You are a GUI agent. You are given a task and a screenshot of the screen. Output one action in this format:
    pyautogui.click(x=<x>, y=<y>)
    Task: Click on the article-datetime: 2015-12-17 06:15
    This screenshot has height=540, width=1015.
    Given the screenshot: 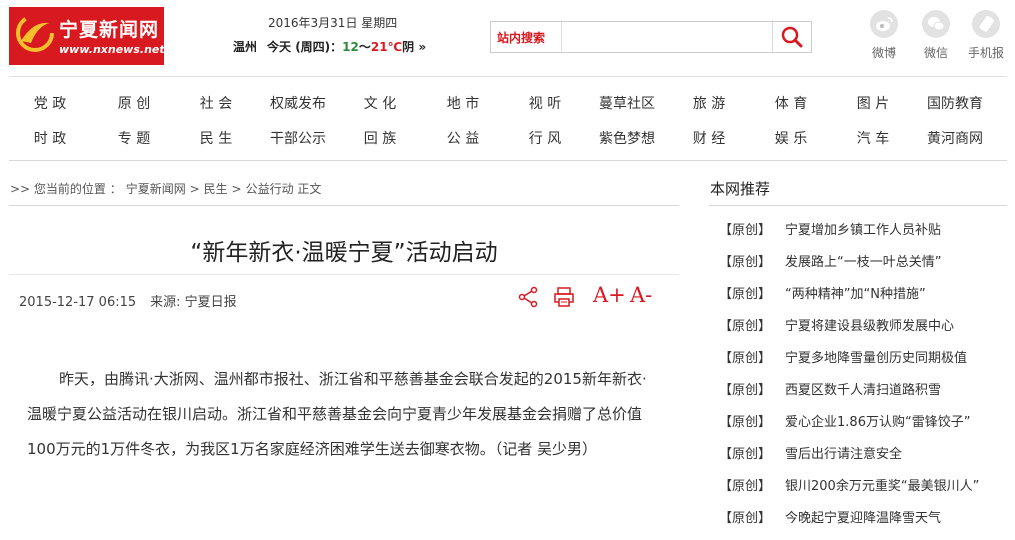 What is the action you would take?
    pyautogui.click(x=78, y=302)
    